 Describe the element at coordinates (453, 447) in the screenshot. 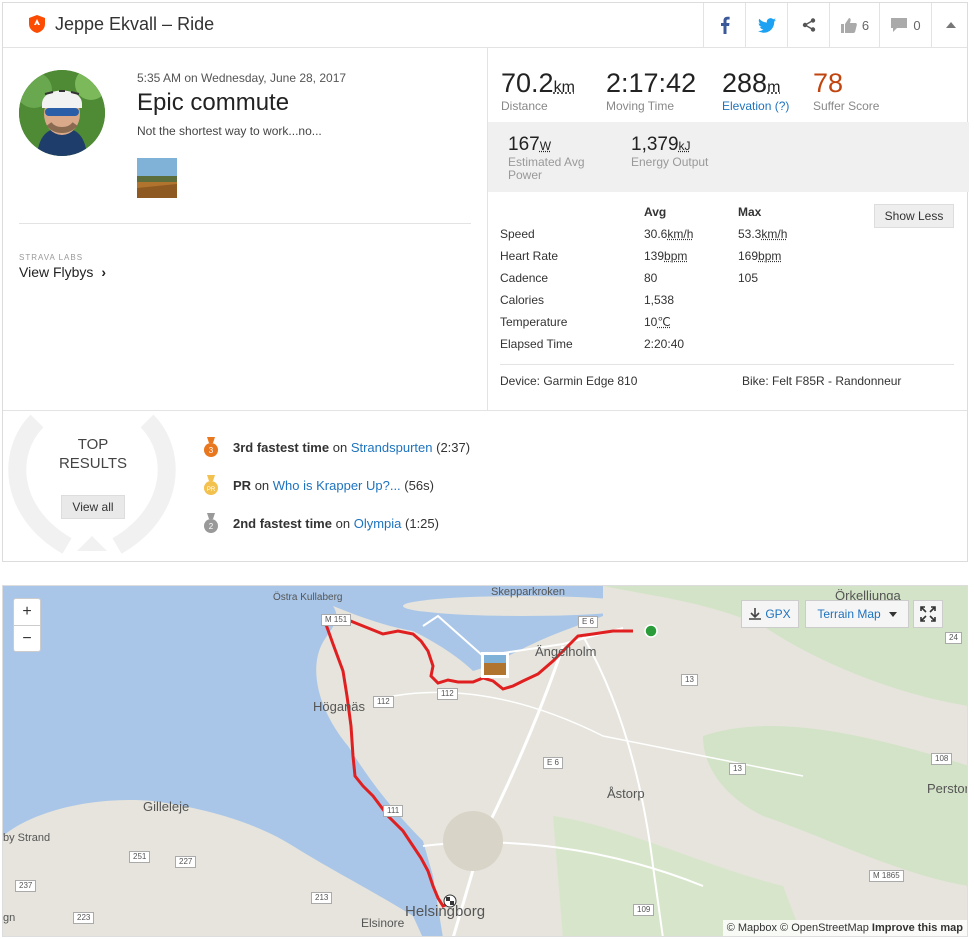

I see `result-time: (2:37)` at that location.